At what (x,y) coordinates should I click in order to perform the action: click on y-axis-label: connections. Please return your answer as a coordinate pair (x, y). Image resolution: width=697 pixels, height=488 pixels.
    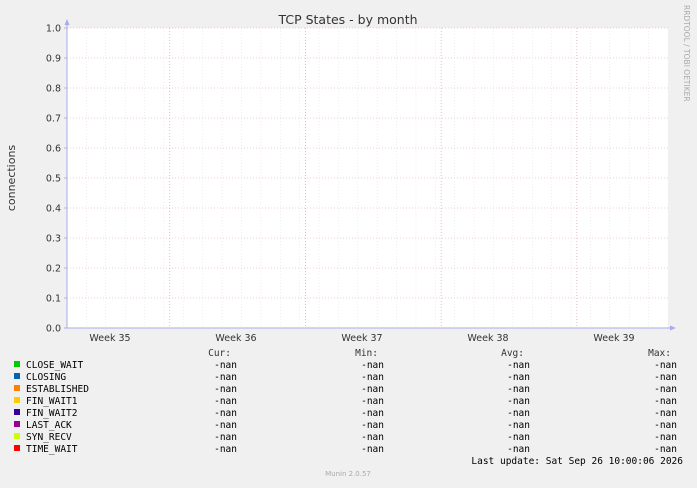
    Looking at the image, I should click on (11, 178).